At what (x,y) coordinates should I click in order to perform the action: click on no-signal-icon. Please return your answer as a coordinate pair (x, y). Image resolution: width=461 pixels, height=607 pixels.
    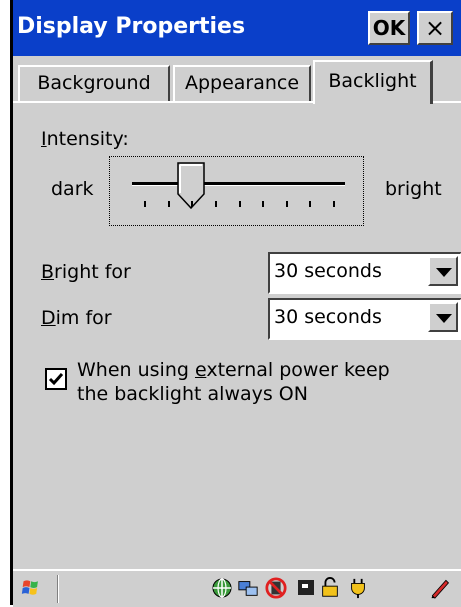
    Looking at the image, I should click on (276, 588).